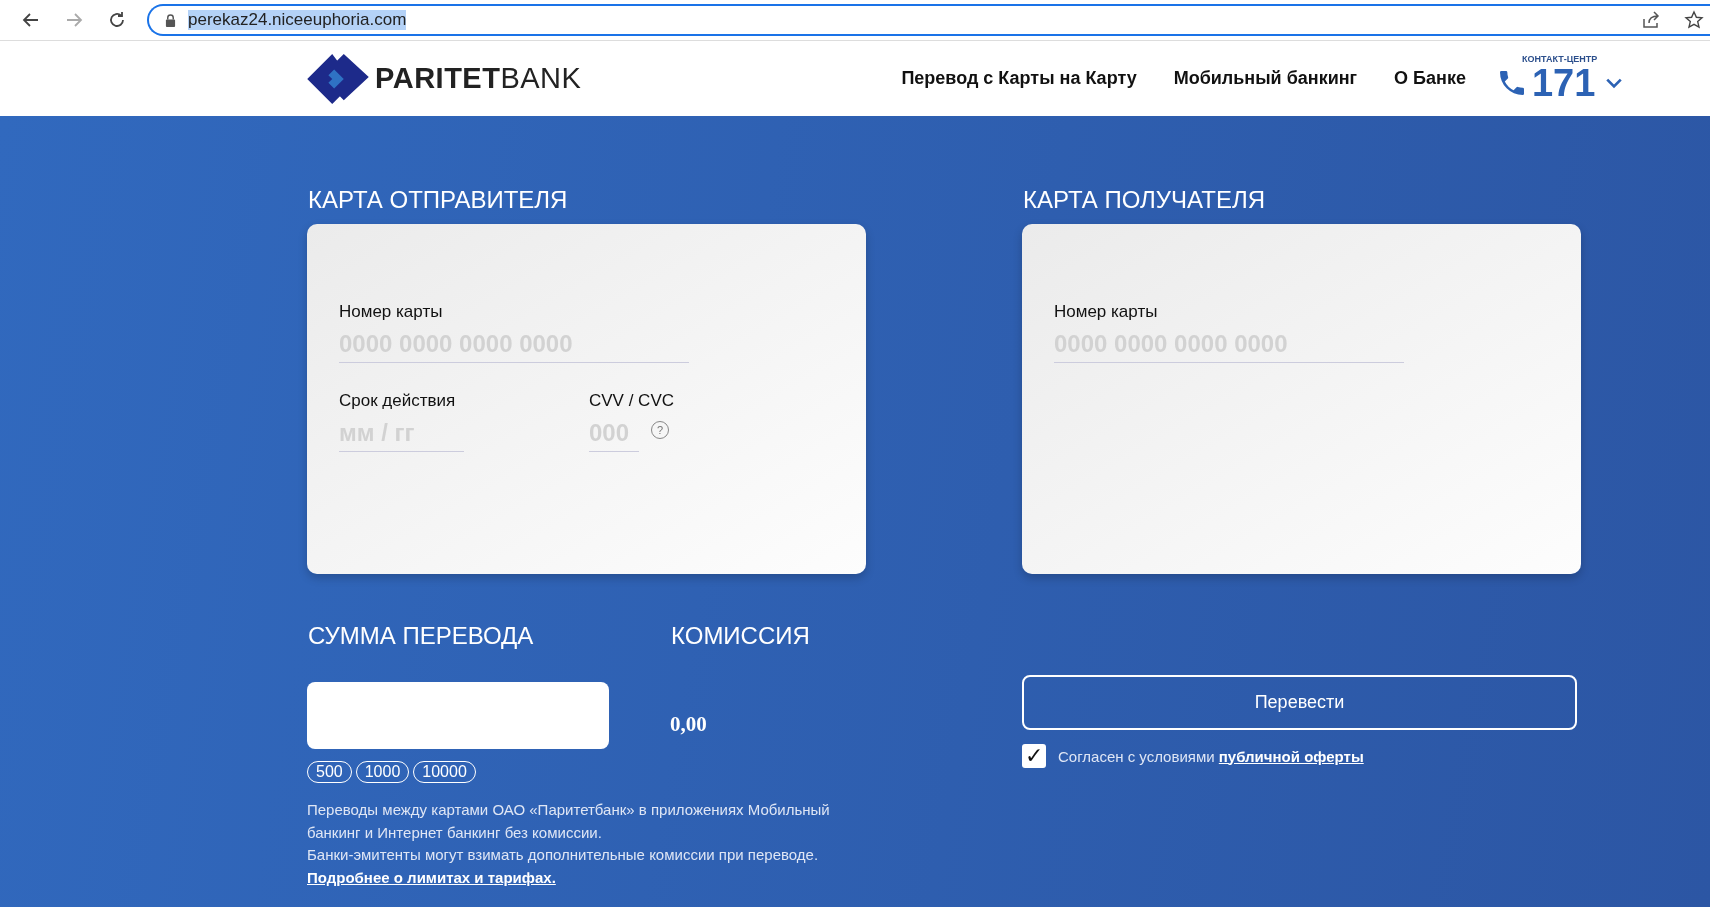 This screenshot has width=1710, height=907. What do you see at coordinates (1430, 78) in the screenshot?
I see `nav-link: О Банке` at bounding box center [1430, 78].